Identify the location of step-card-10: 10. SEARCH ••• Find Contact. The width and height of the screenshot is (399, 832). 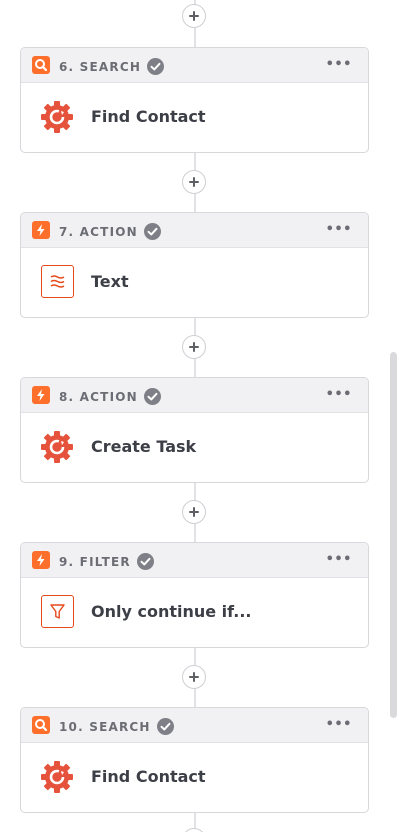
(194, 760).